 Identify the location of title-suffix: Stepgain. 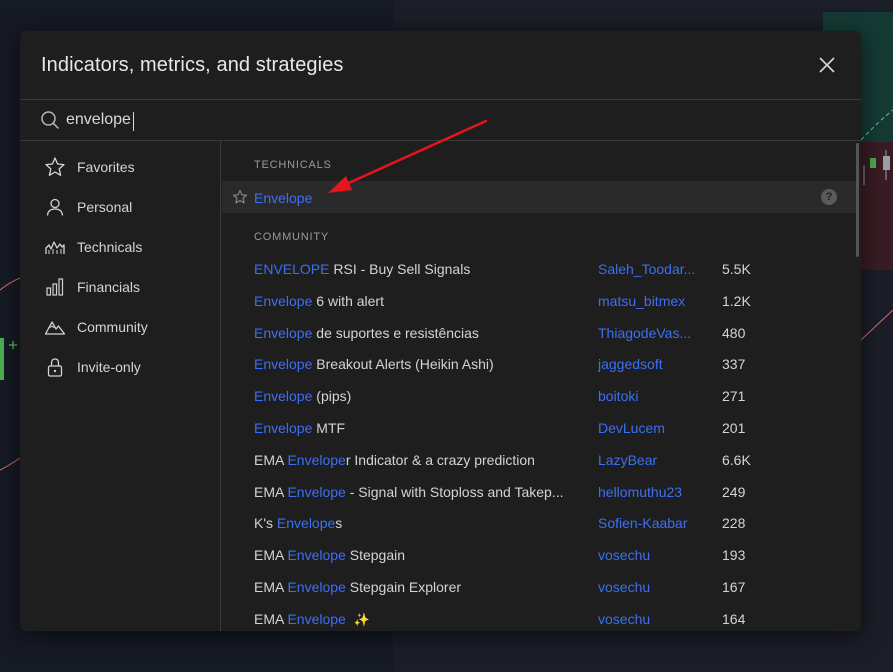
(375, 555).